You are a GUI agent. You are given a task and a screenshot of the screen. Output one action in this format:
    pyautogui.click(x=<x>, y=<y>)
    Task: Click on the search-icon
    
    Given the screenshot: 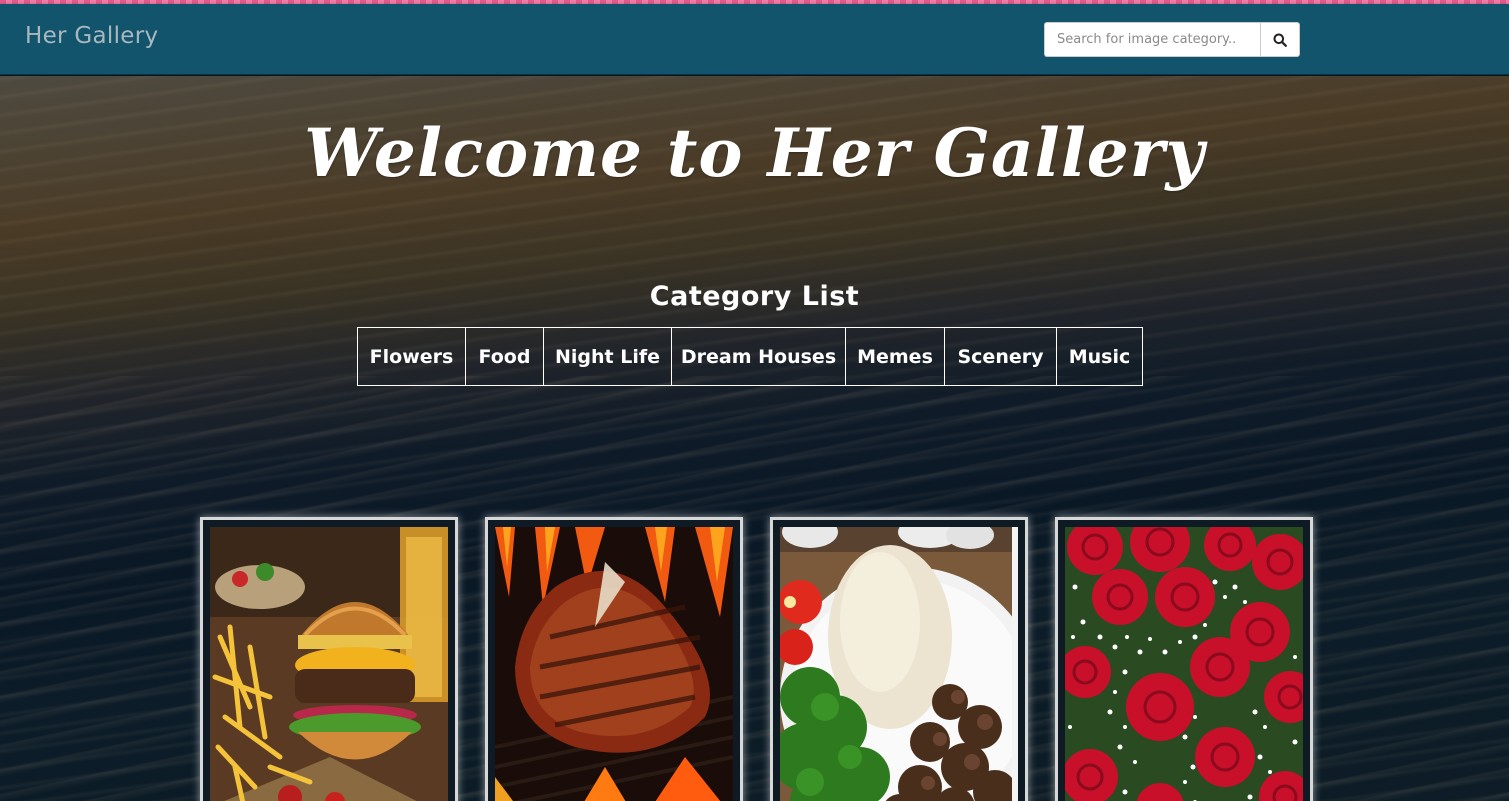 What is the action you would take?
    pyautogui.click(x=1280, y=40)
    